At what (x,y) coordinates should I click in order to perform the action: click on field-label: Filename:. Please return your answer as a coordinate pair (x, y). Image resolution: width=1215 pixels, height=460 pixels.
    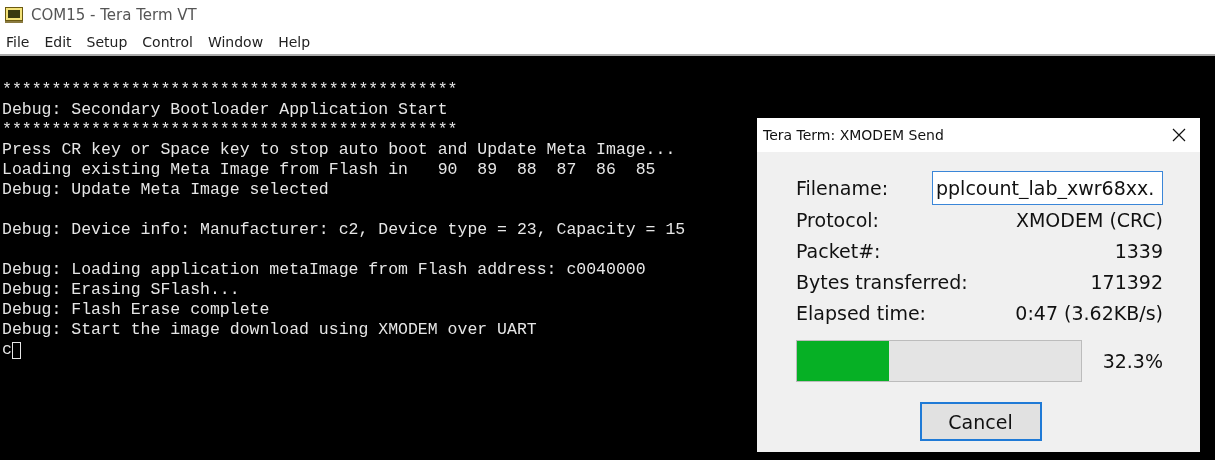
    Looking at the image, I should click on (842, 188).